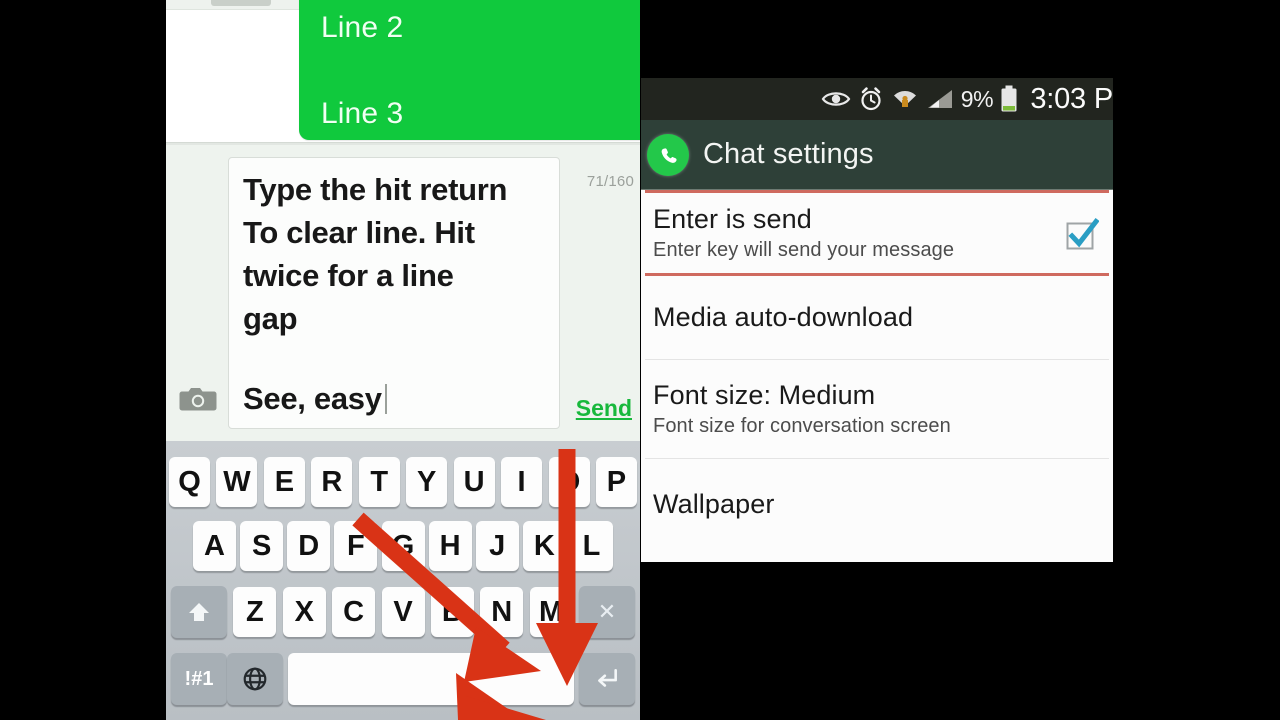 The image size is (1280, 720). What do you see at coordinates (284, 482) in the screenshot?
I see `key-e: E` at bounding box center [284, 482].